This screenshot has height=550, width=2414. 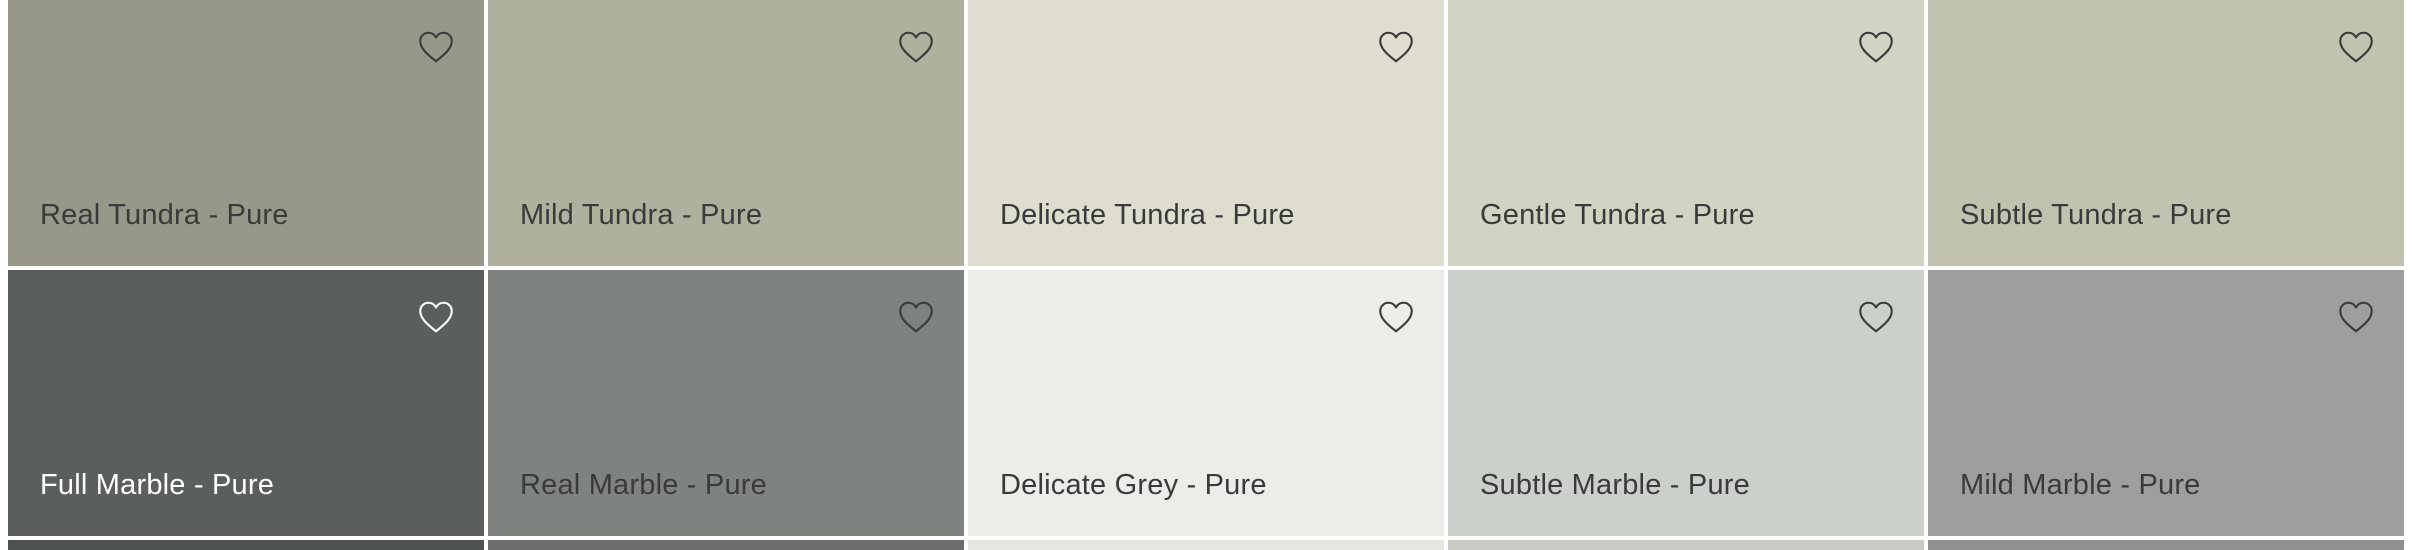 What do you see at coordinates (2096, 215) in the screenshot?
I see `swatch-name: Subtle Tundra - Pure` at bounding box center [2096, 215].